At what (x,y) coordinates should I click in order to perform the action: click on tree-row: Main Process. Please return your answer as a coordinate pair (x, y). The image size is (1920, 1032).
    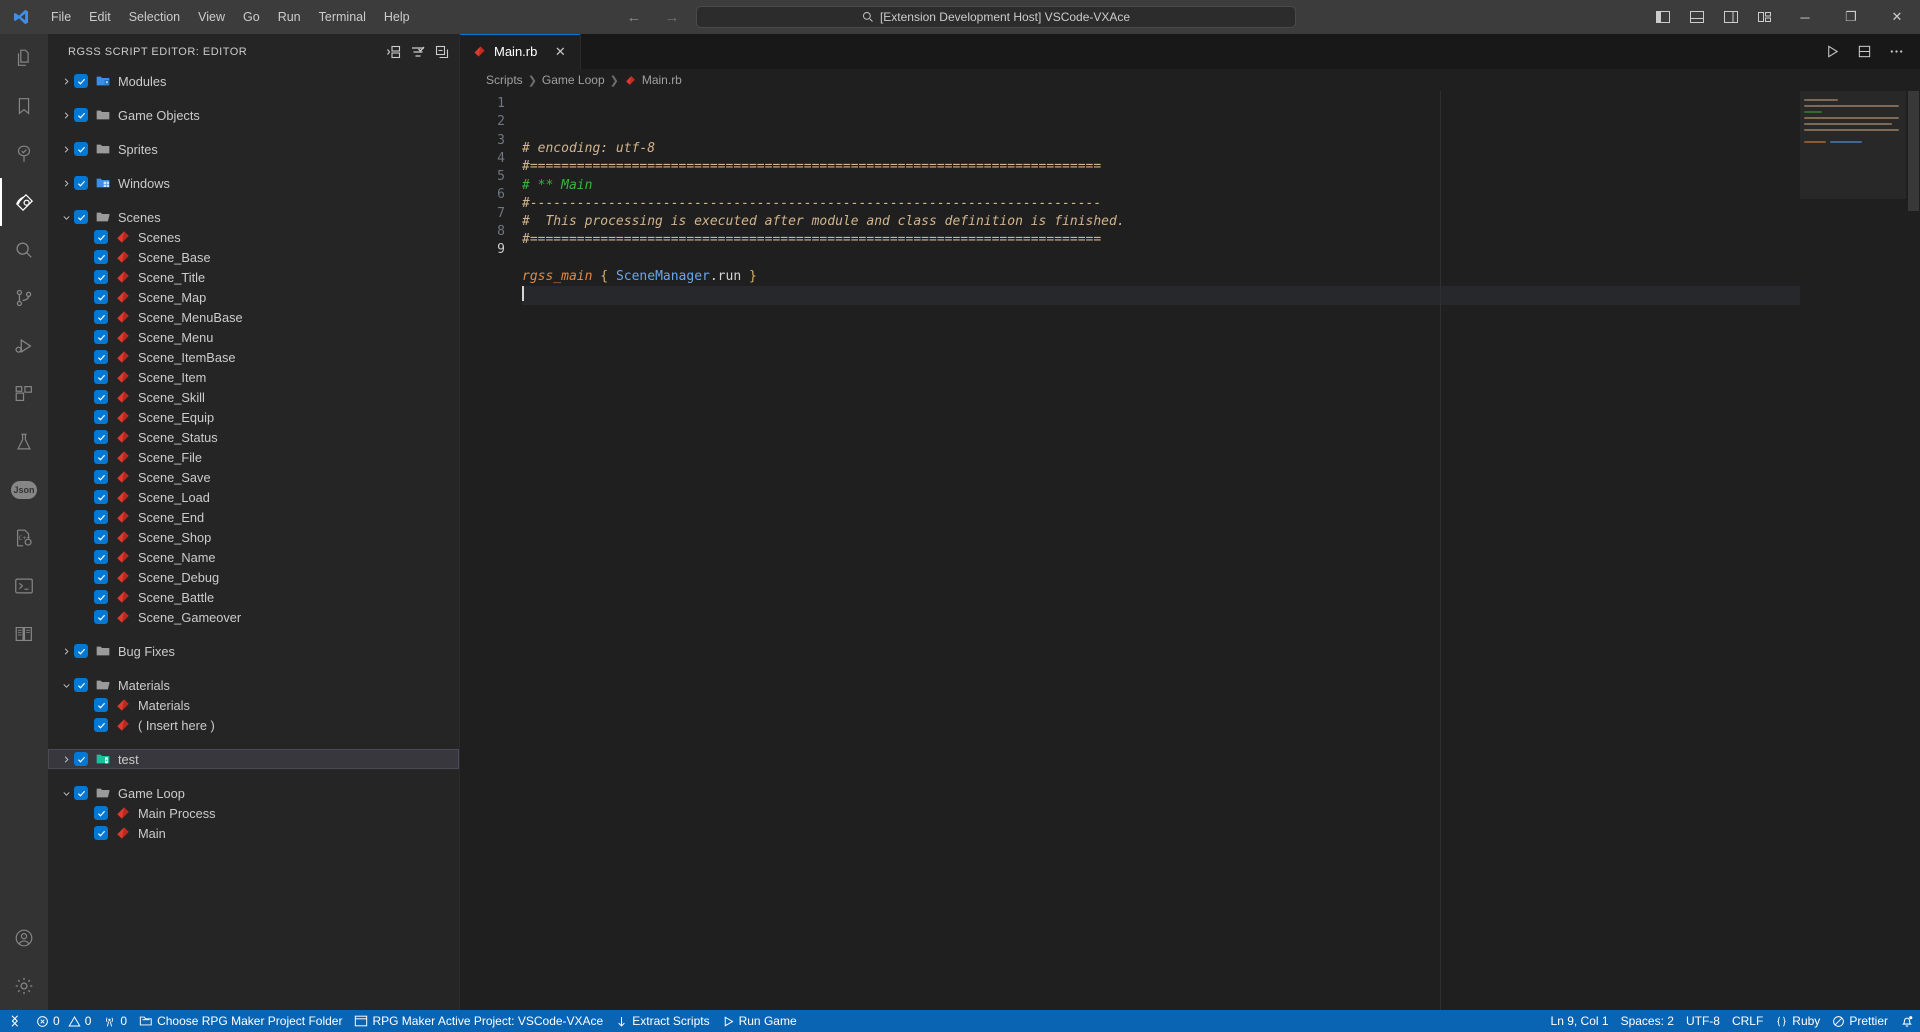
    Looking at the image, I should click on (253, 813).